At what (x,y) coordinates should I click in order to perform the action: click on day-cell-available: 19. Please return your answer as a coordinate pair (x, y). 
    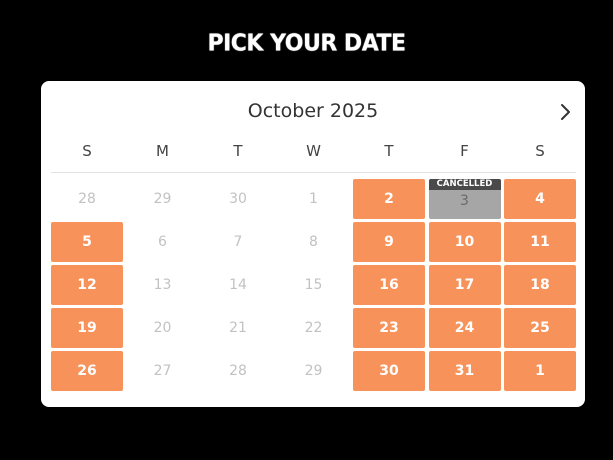
    Looking at the image, I should click on (87, 328).